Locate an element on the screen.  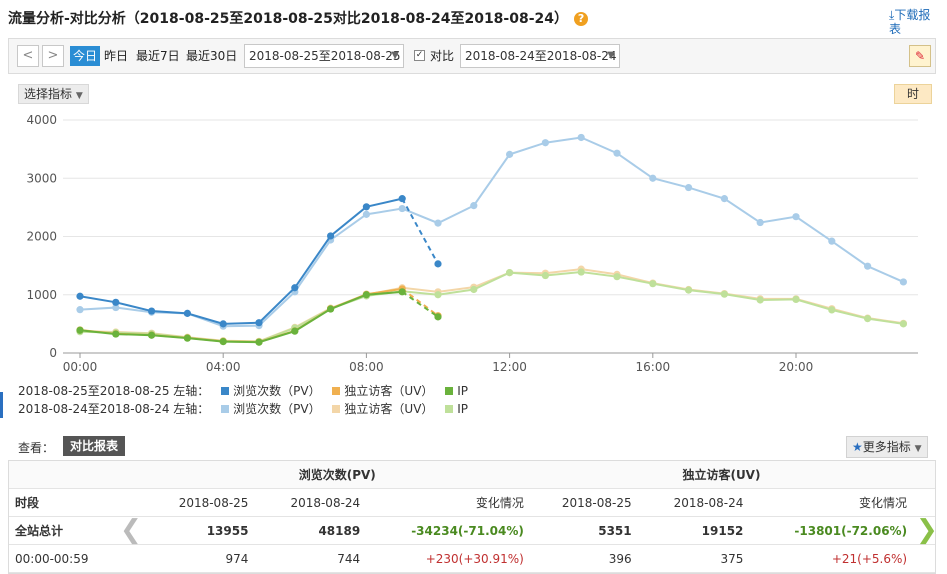
legend-swatch-ip-current is located at coordinates (449, 391).